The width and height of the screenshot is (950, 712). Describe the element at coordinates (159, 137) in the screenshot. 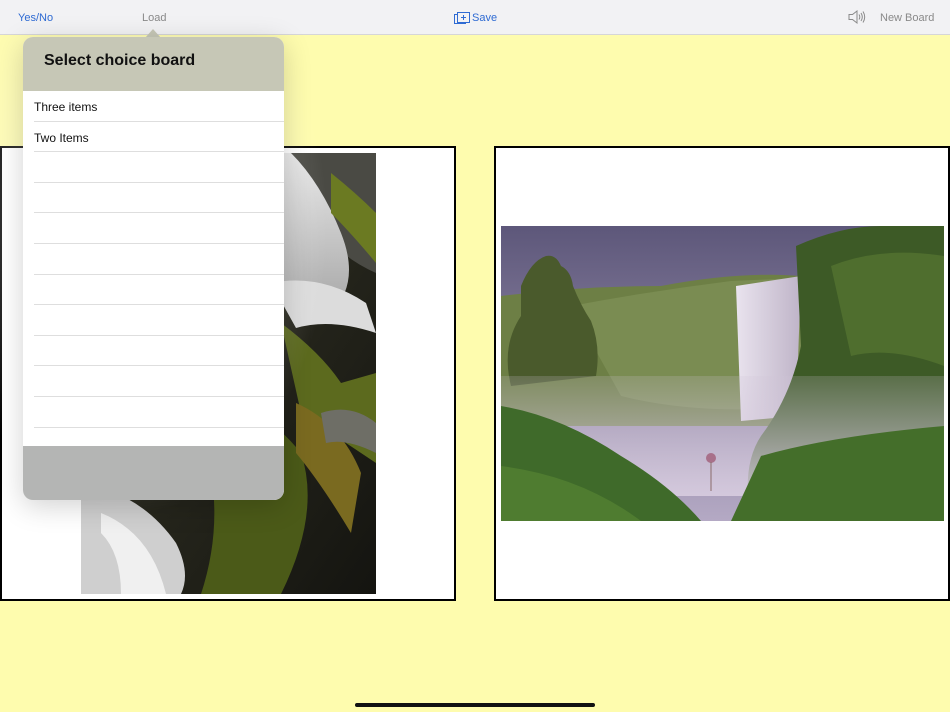

I see `list-item: Two Items` at that location.